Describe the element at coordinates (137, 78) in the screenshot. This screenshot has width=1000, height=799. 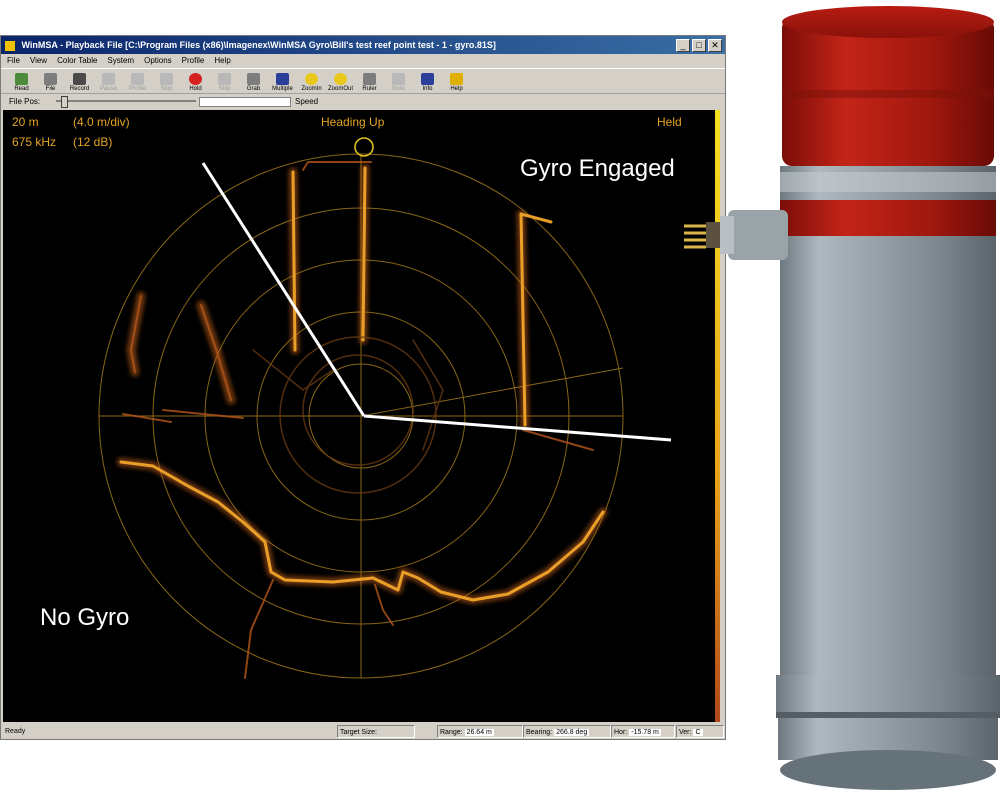
I see `profile-icon` at that location.